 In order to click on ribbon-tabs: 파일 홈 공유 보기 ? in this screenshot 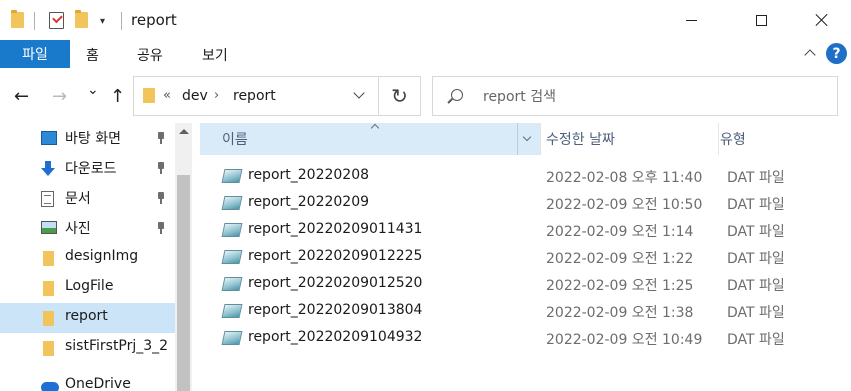, I will do `click(425, 54)`.